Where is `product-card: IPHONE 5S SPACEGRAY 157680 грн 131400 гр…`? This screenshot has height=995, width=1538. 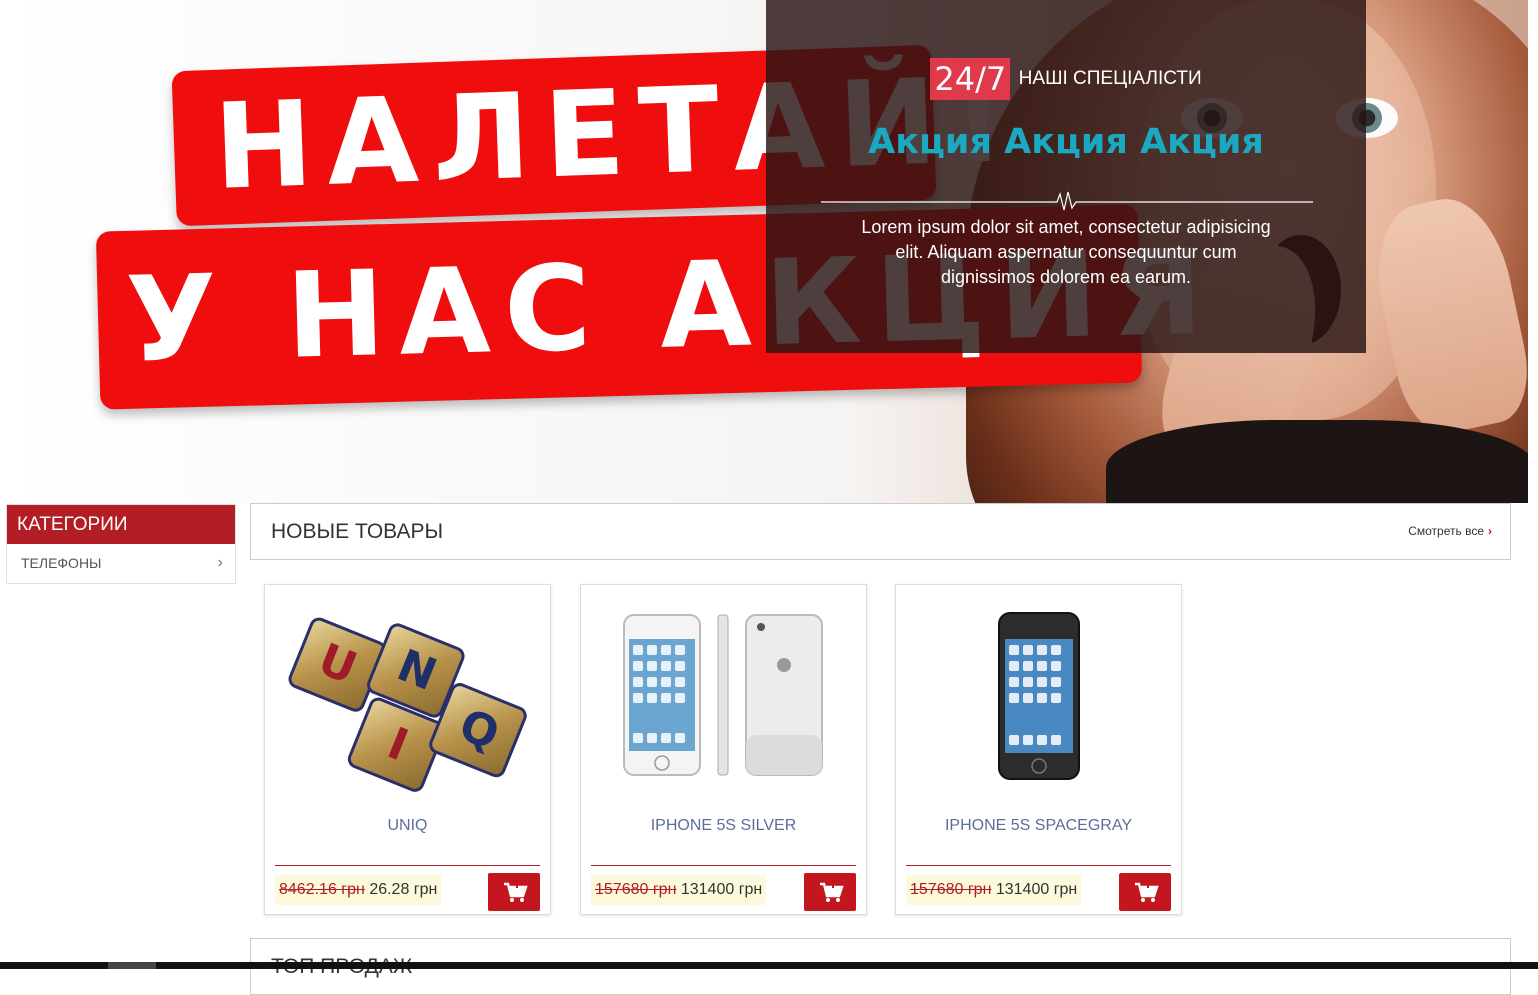 product-card: IPHONE 5S SPACEGRAY 157680 грн 131400 гр… is located at coordinates (1038, 749).